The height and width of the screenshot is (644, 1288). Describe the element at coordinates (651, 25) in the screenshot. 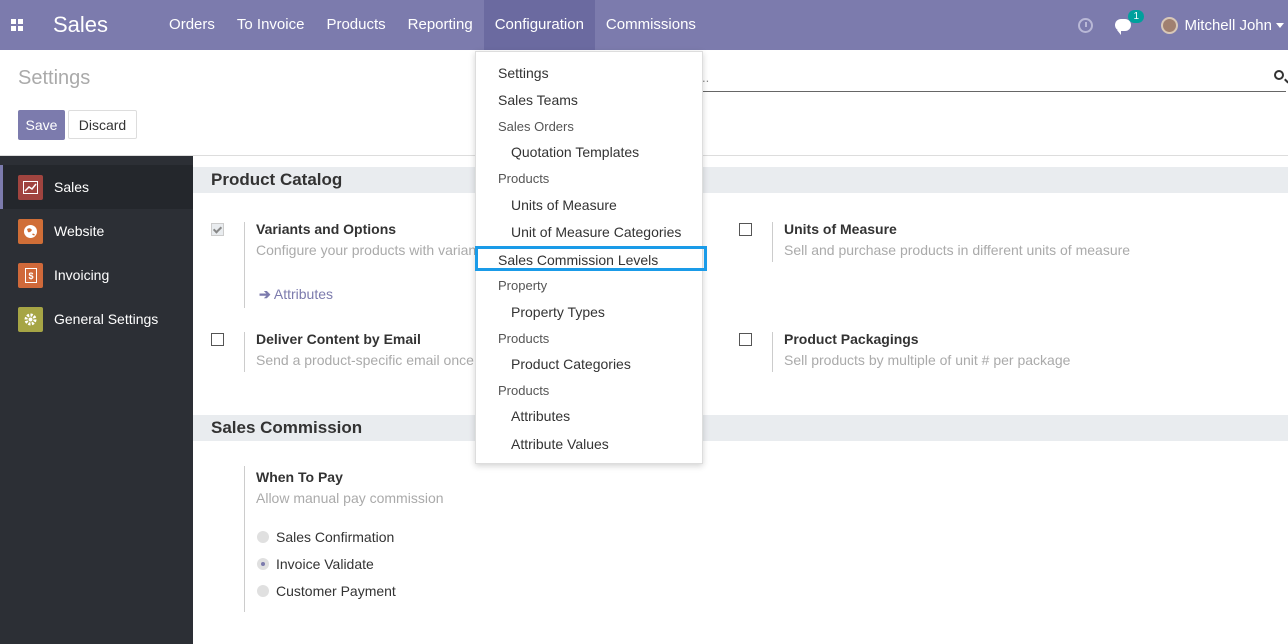

I see `menu-commissions: Commissions` at that location.